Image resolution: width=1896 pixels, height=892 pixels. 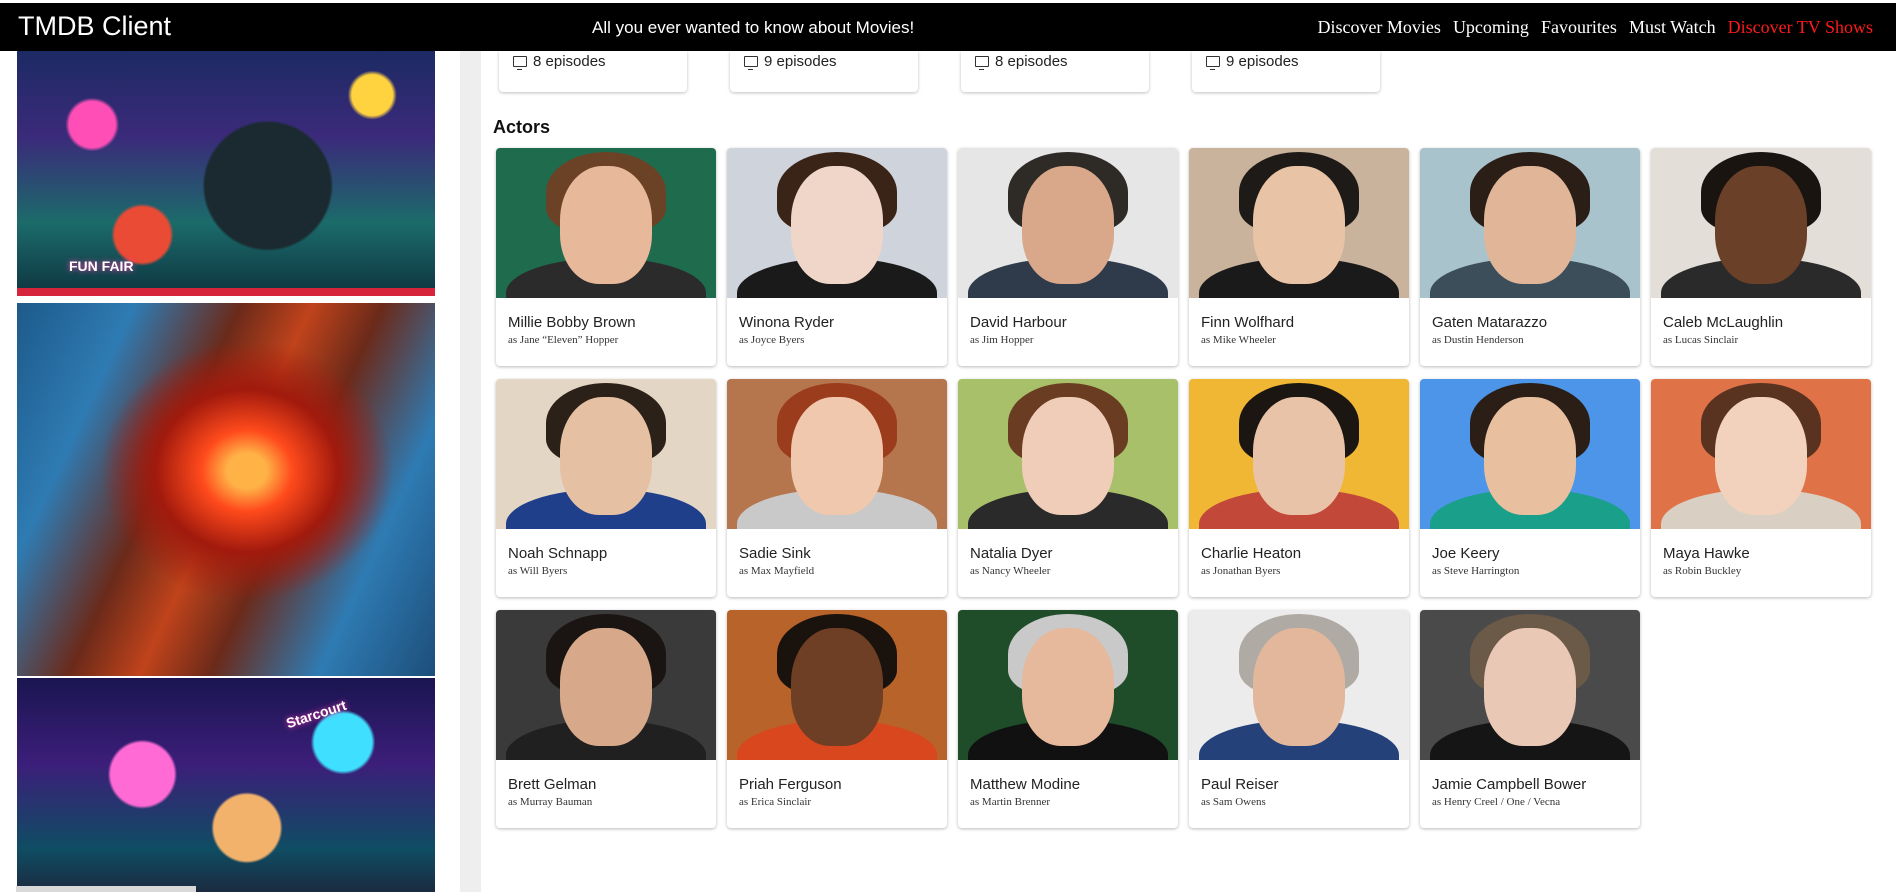 I want to click on horizontal-scrollbar, so click(x=106, y=889).